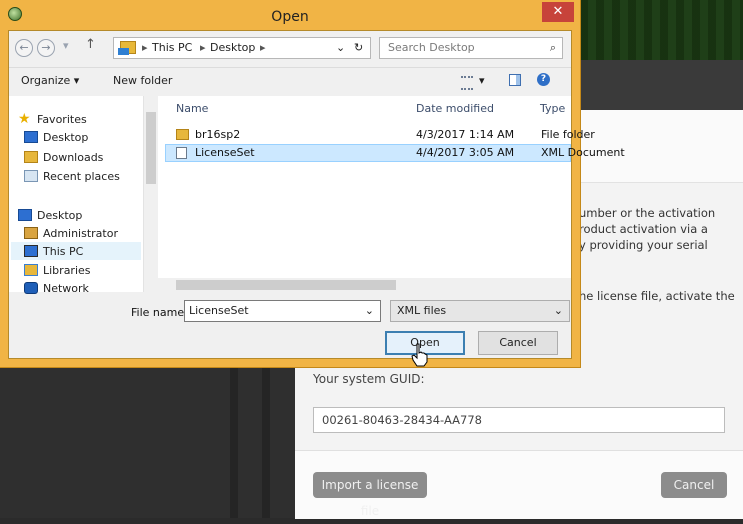  I want to click on license-panel-footer: Import a license file Cancel, so click(519, 484).